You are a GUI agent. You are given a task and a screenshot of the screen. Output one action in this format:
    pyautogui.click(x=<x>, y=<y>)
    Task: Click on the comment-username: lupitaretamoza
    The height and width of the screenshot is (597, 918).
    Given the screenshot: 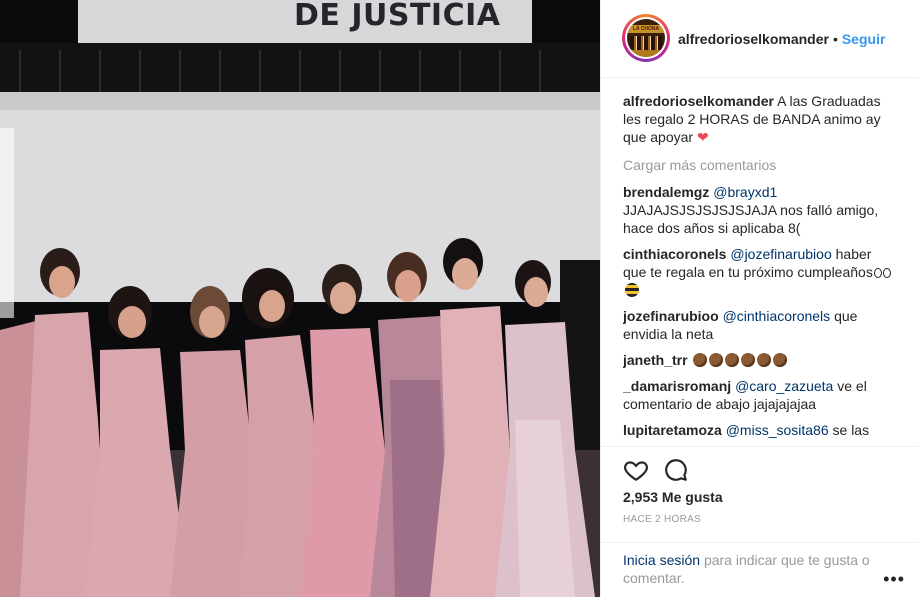 What is the action you would take?
    pyautogui.click(x=672, y=430)
    